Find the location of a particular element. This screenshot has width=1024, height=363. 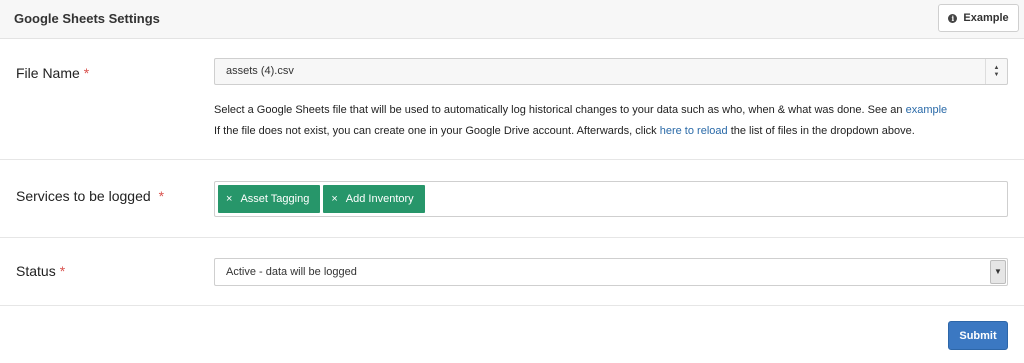

select-arrows-icon: ▲ ▼ is located at coordinates (996, 71).